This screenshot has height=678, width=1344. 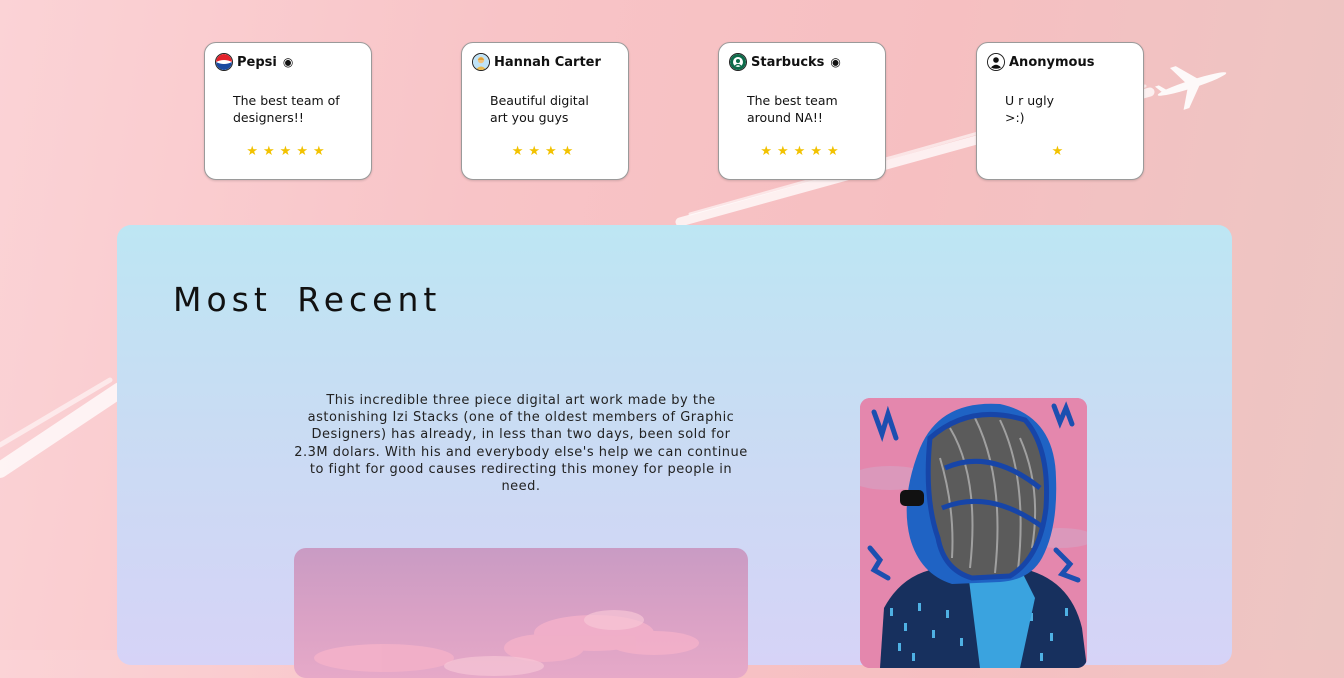 What do you see at coordinates (547, 62) in the screenshot?
I see `reviewer-name: Hannah Carter` at bounding box center [547, 62].